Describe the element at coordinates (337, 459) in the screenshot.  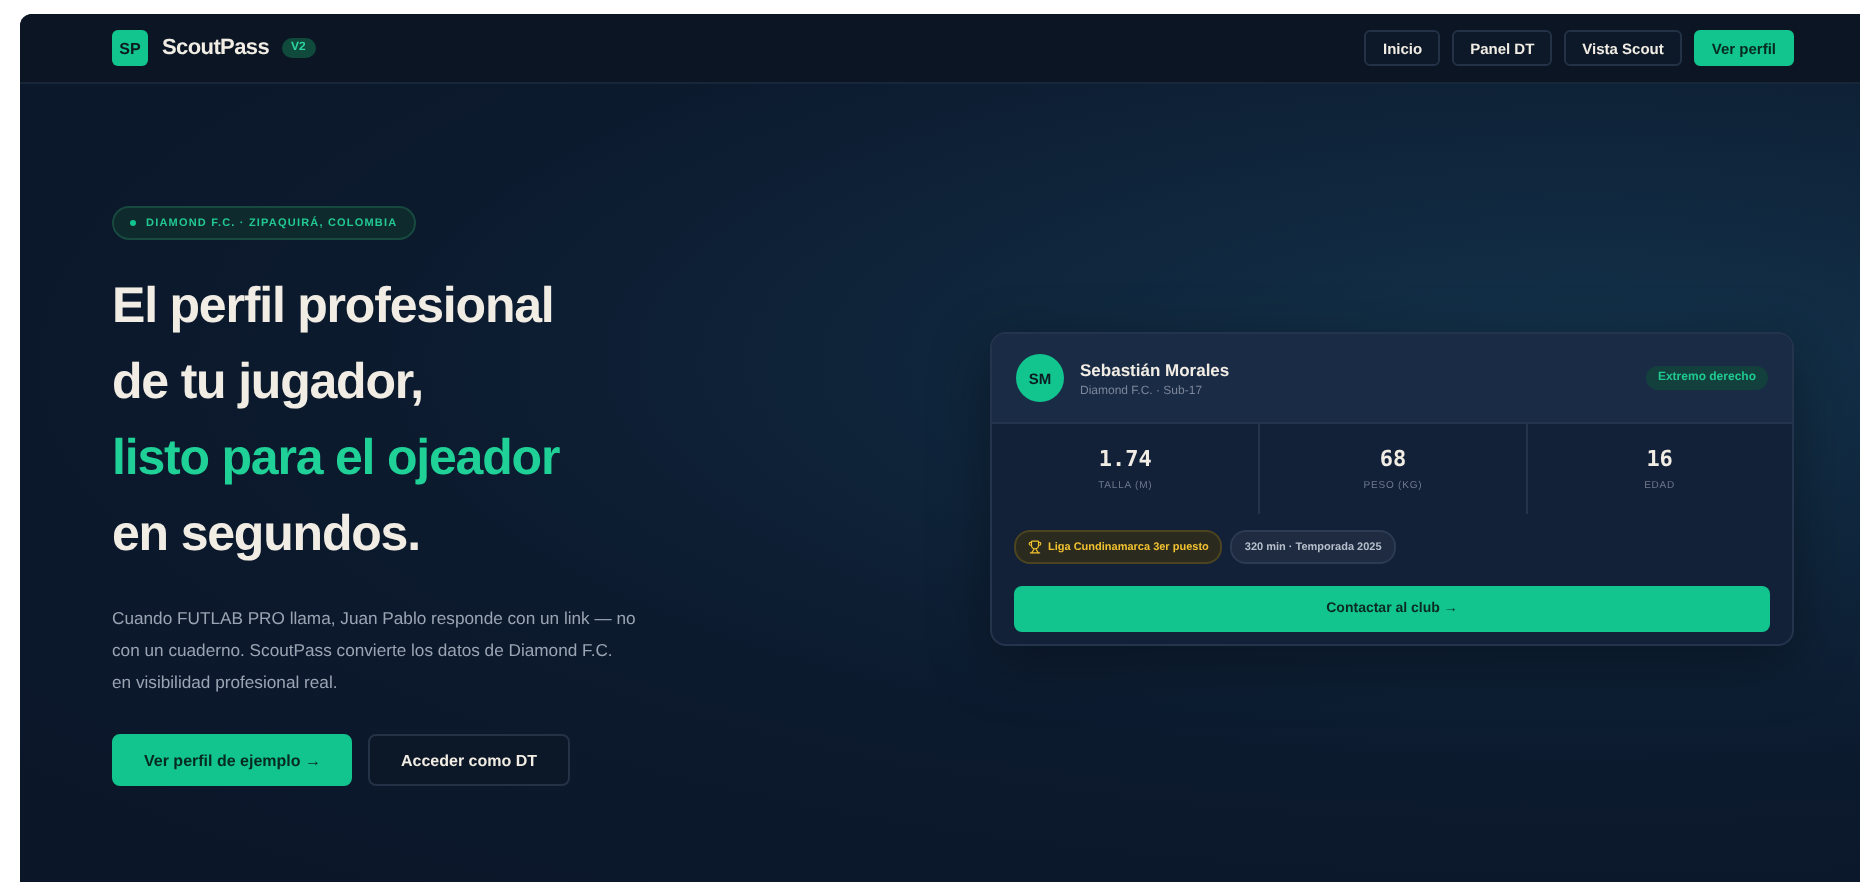
I see `headline-line: listo para el ojeador` at that location.